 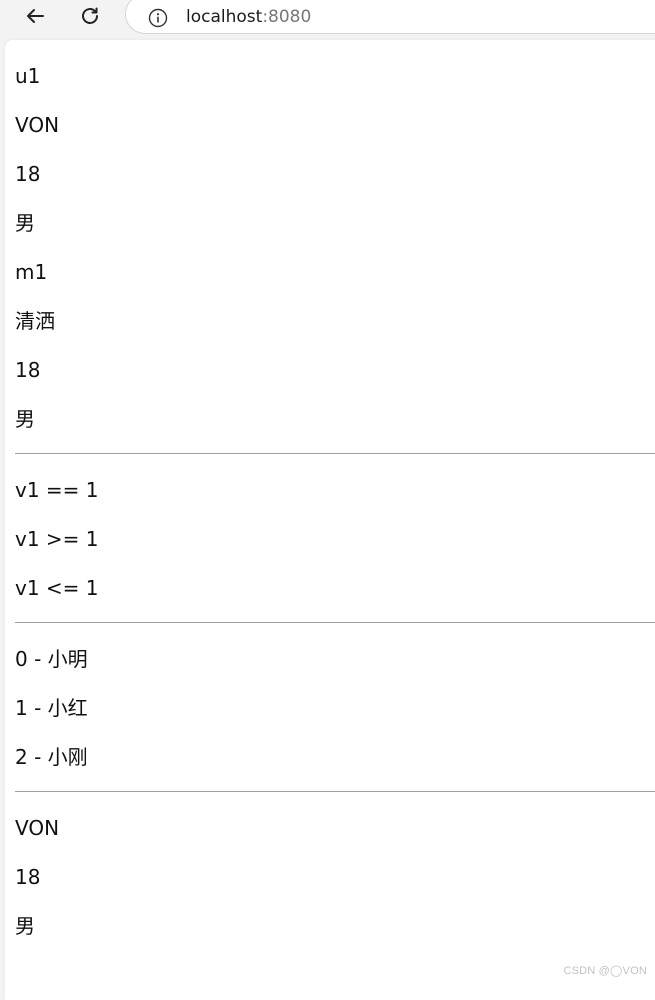 I want to click on url-port: :8080, so click(x=287, y=17).